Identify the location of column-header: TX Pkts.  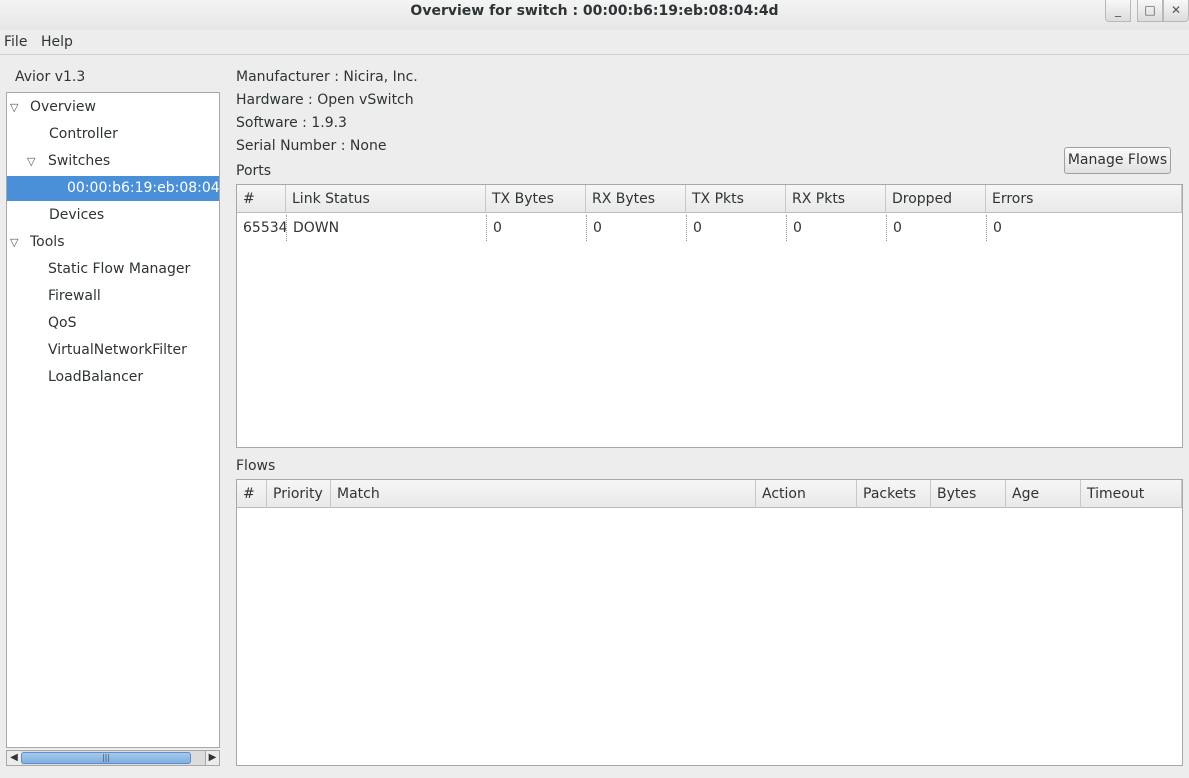
(736, 199).